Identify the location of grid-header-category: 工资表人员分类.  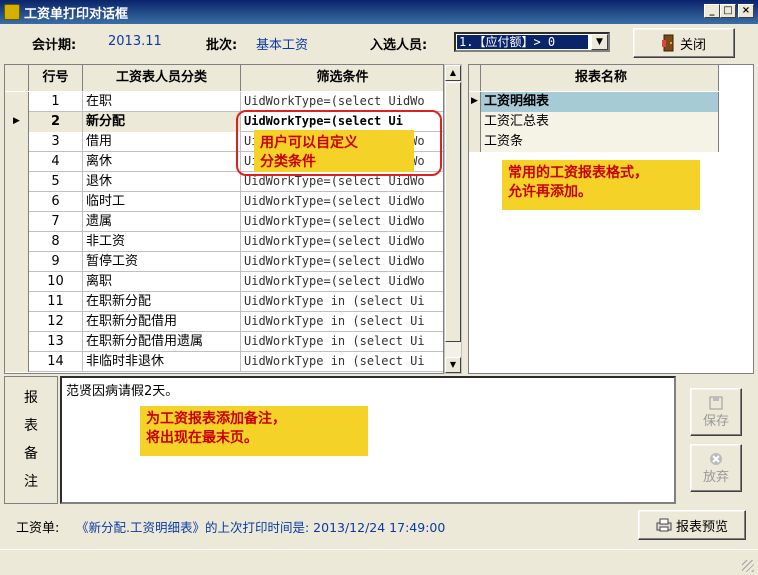
(162, 78).